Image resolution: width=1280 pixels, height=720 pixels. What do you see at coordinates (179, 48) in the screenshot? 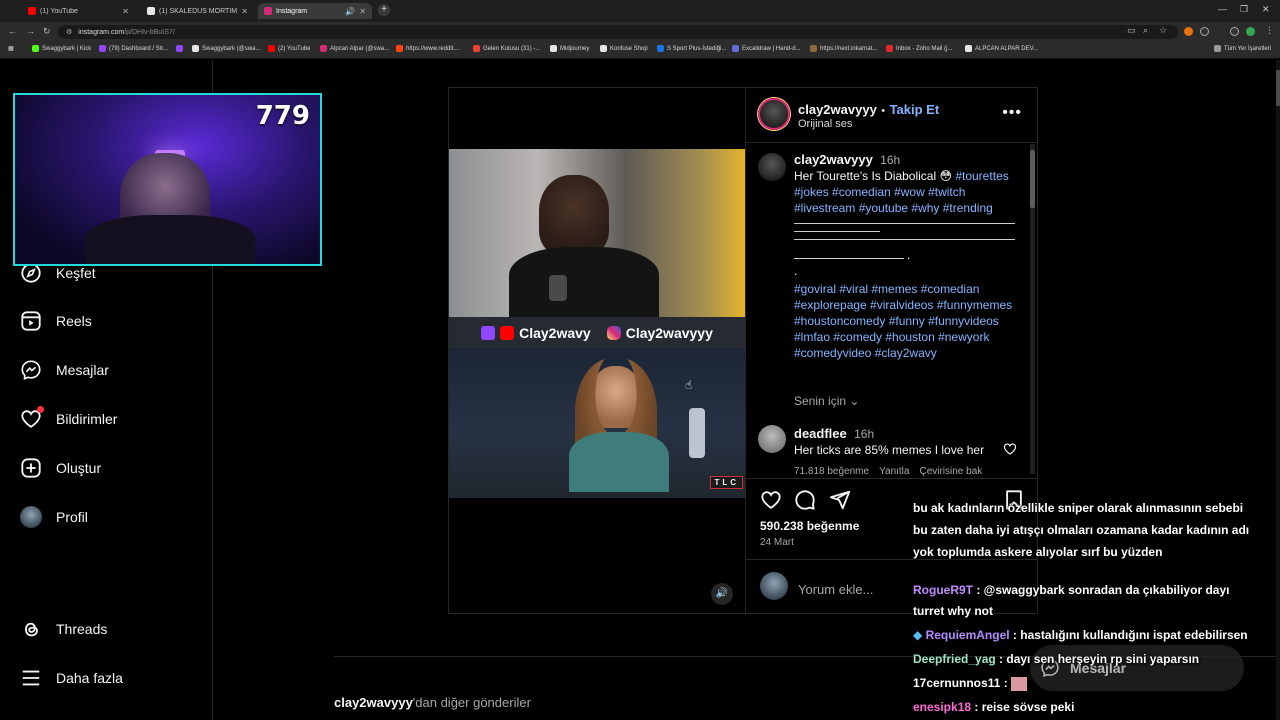
I see `bookmark-item` at bounding box center [179, 48].